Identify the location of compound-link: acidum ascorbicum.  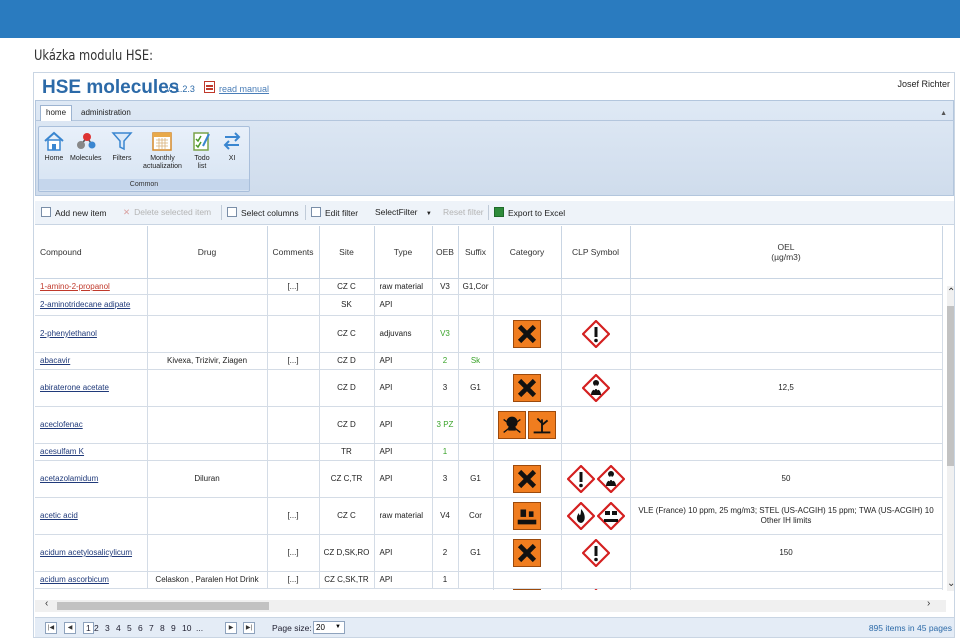
(74, 579).